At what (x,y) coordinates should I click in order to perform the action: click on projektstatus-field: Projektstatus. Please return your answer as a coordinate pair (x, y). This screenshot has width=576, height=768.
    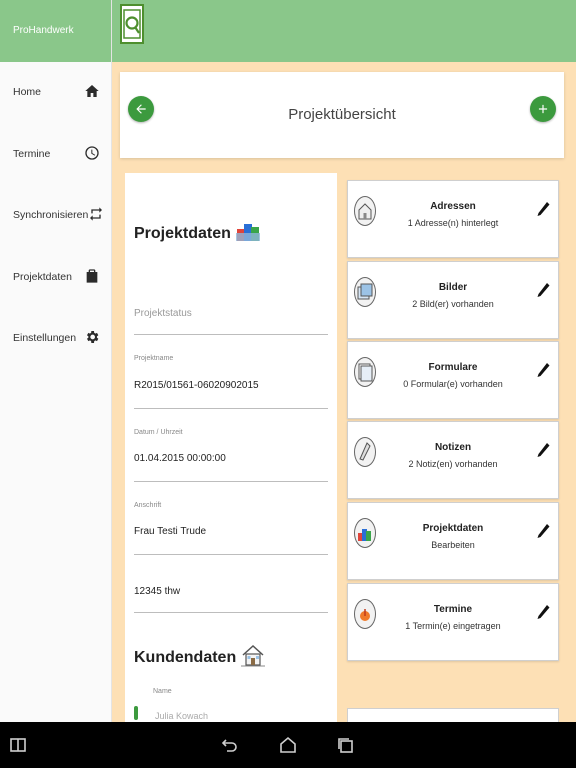
    Looking at the image, I should click on (231, 318).